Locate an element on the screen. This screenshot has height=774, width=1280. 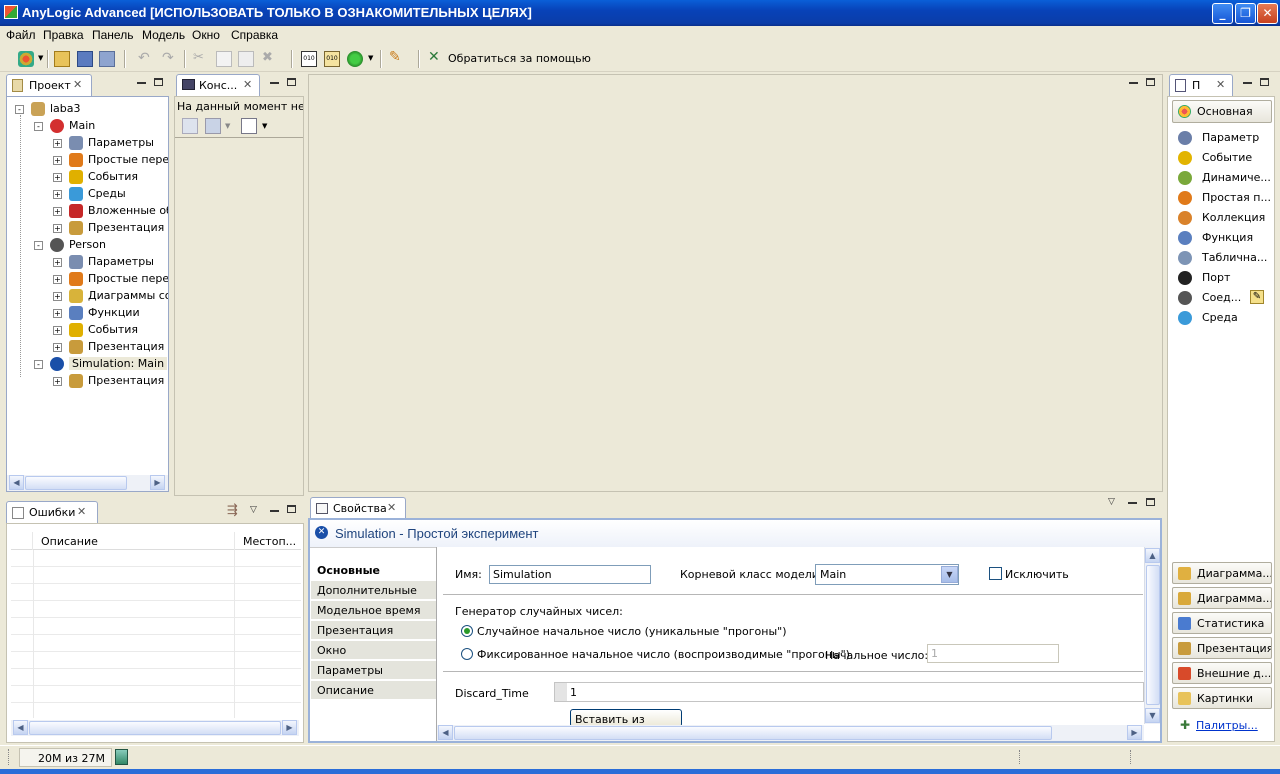
root-class-select: Main ▼ is located at coordinates (887, 574).